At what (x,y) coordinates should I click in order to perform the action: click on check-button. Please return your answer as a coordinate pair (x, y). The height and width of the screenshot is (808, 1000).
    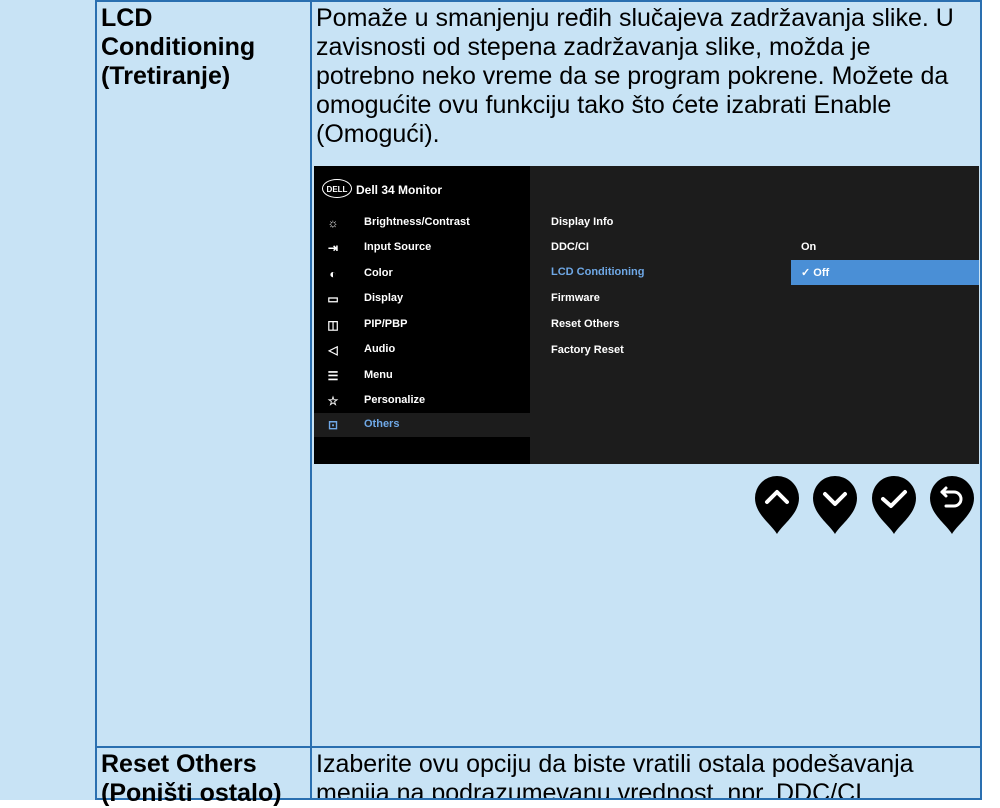
    Looking at the image, I should click on (894, 505).